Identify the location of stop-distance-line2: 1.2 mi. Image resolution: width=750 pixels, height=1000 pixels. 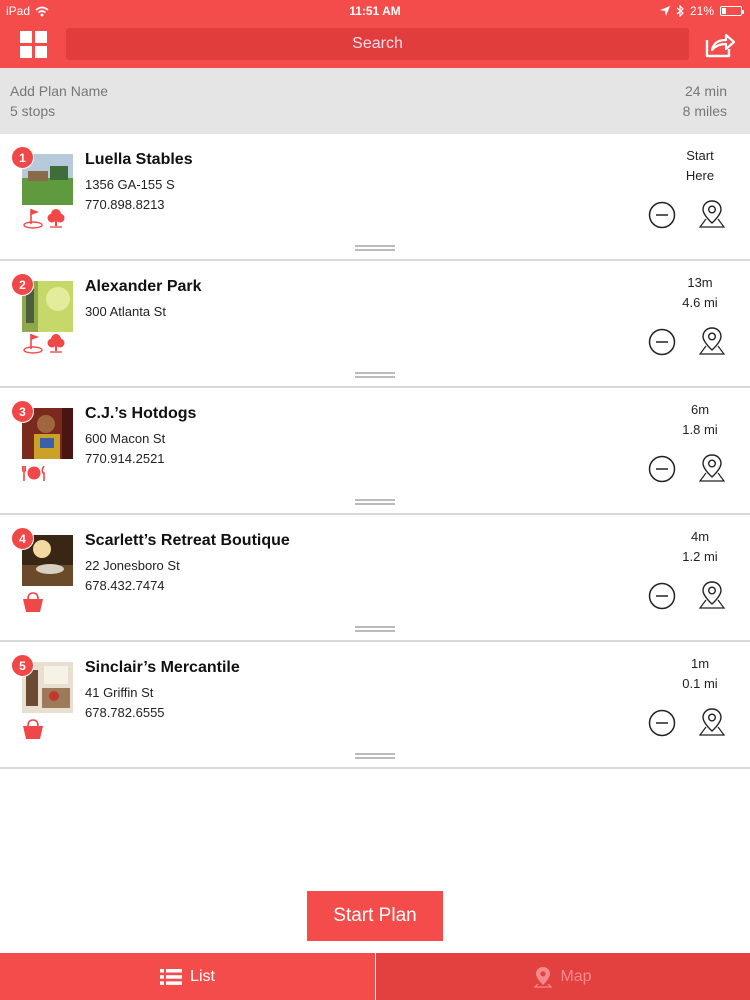
(700, 556).